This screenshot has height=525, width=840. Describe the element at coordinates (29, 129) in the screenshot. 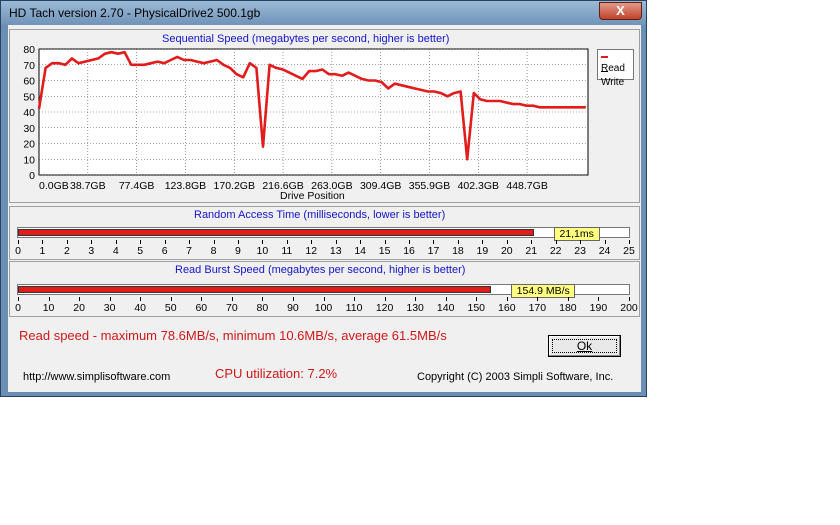

I see `y-tick-label: 30` at that location.